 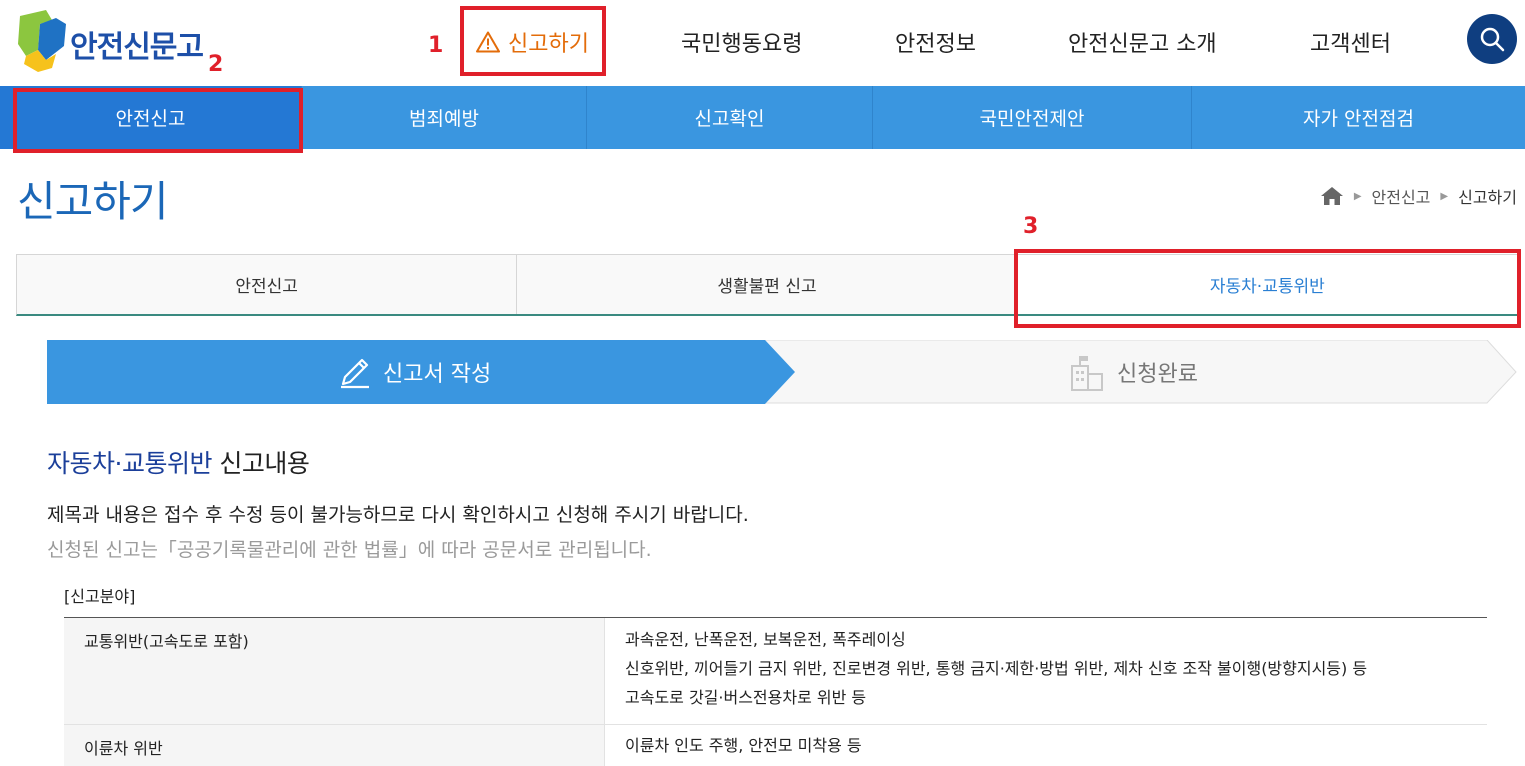 What do you see at coordinates (349, 550) in the screenshot?
I see `notice-records-law: 신청된 신고는「공공기록물관리에 관한 법률」에 따라 공문서로 관리됩니다.` at bounding box center [349, 550].